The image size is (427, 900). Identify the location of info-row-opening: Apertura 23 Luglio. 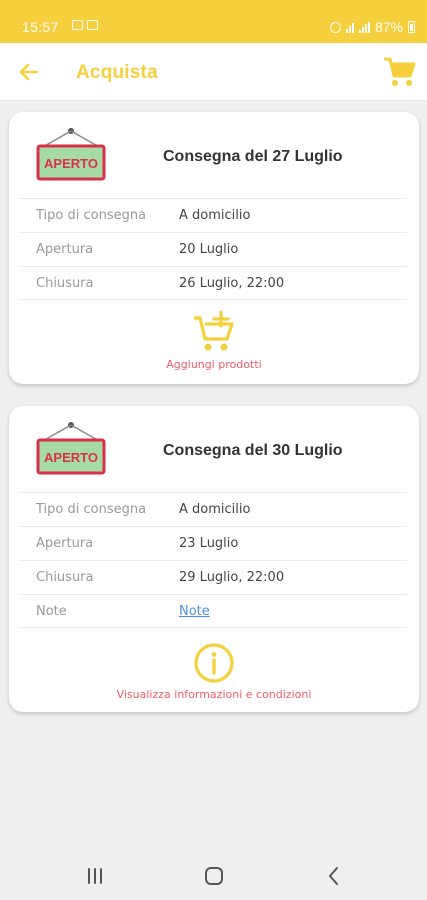
(213, 543).